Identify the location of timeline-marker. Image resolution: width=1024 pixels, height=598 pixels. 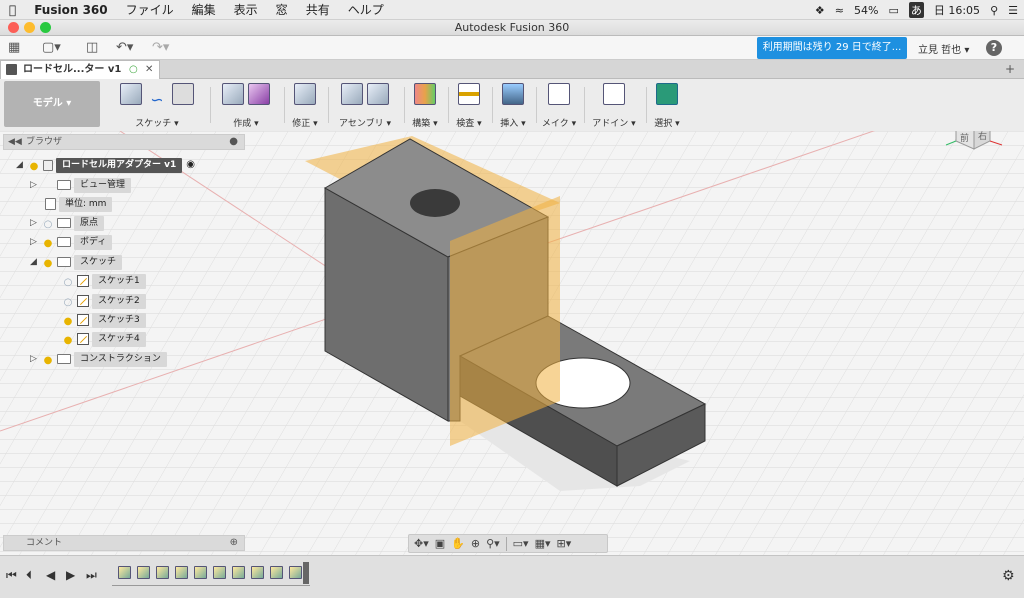
(306, 573).